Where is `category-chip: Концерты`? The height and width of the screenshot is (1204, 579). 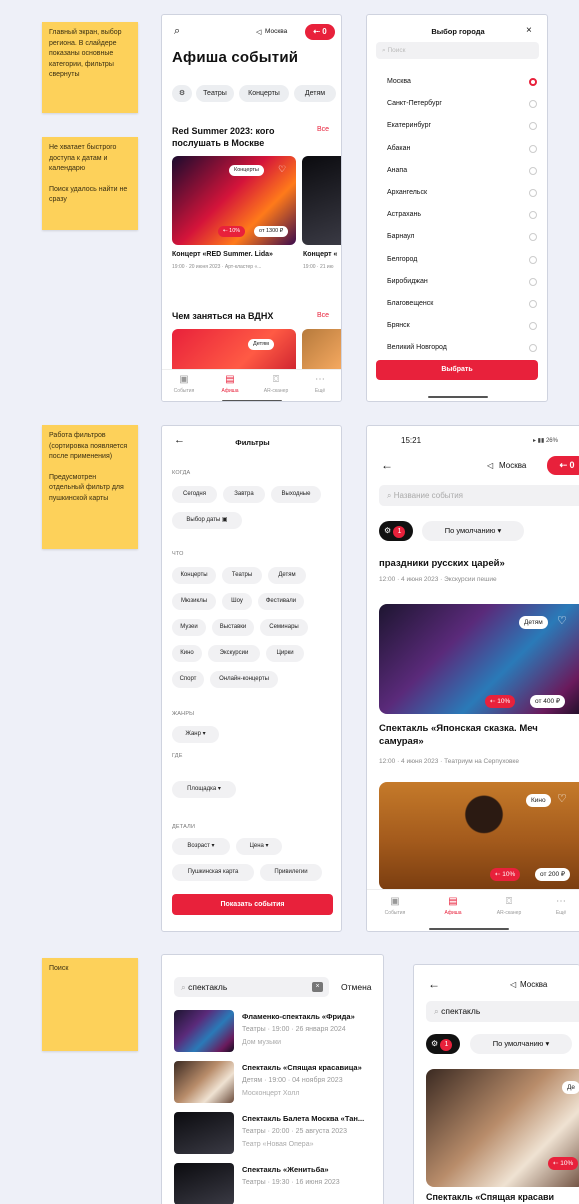 category-chip: Концерты is located at coordinates (194, 575).